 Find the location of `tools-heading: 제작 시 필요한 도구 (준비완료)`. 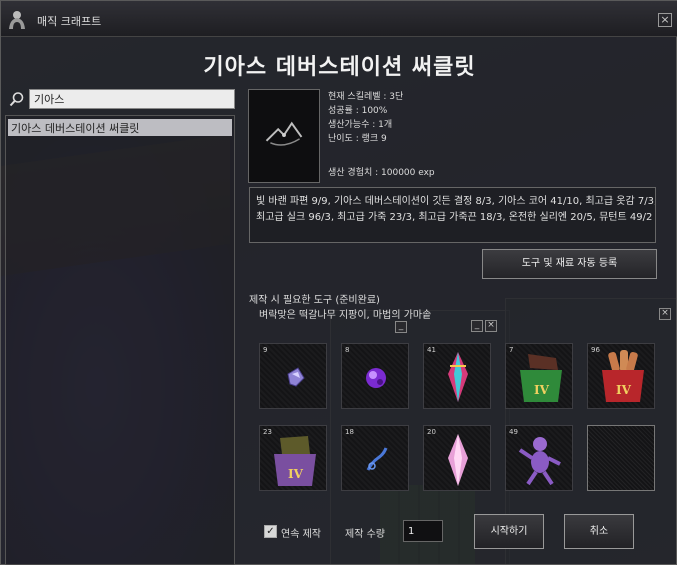

tools-heading: 제작 시 필요한 도구 (준비완료) is located at coordinates (314, 300).